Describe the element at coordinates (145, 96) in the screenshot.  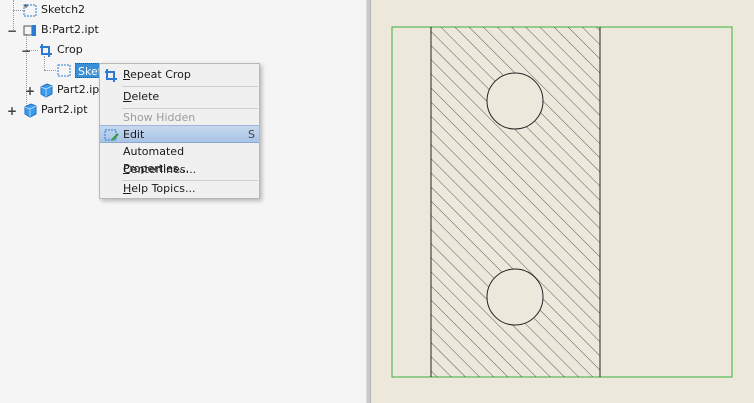
I see `menu-item-label: elete` at that location.